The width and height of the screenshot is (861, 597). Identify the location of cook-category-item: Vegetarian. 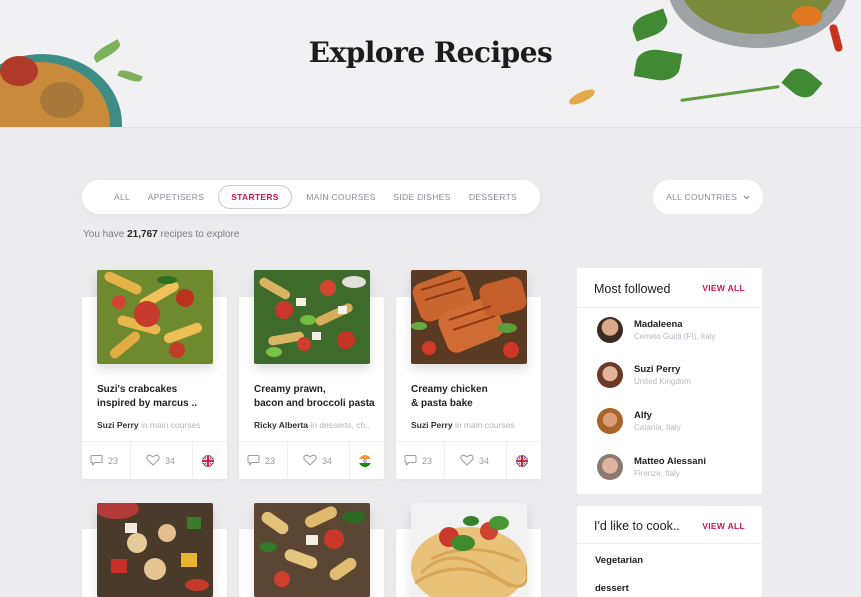
(619, 560).